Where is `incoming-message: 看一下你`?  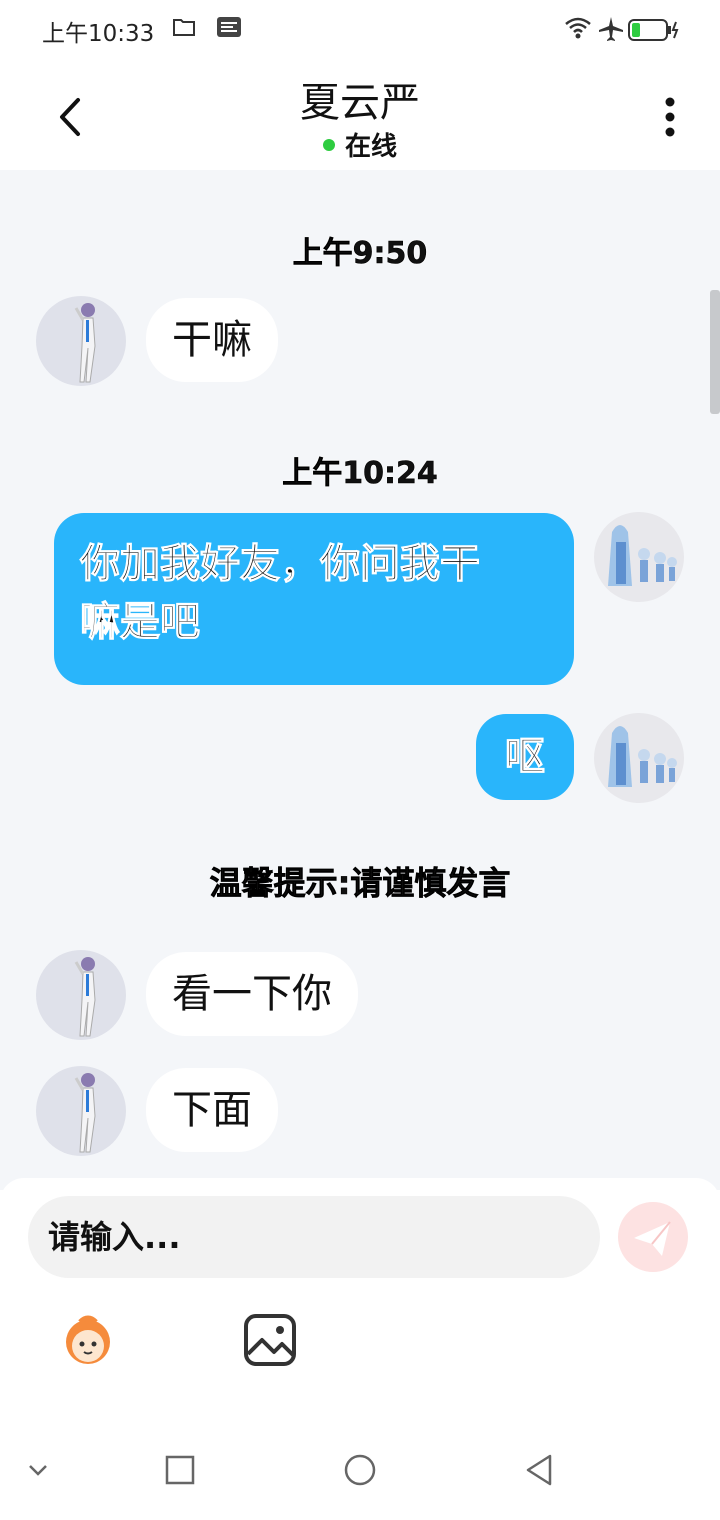
incoming-message: 看一下你 is located at coordinates (252, 994).